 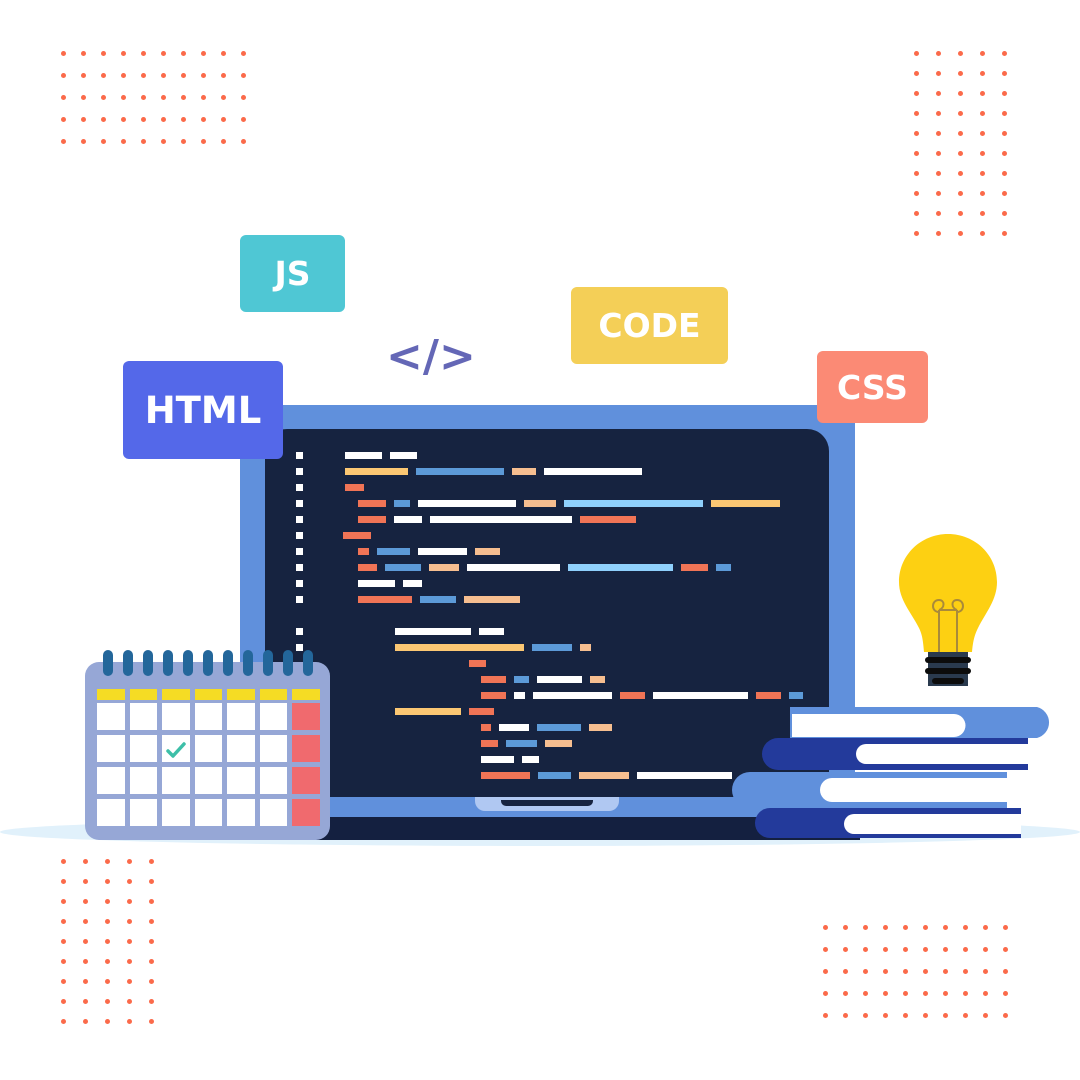 I want to click on code-brackets-symbol: </>, so click(x=431, y=356).